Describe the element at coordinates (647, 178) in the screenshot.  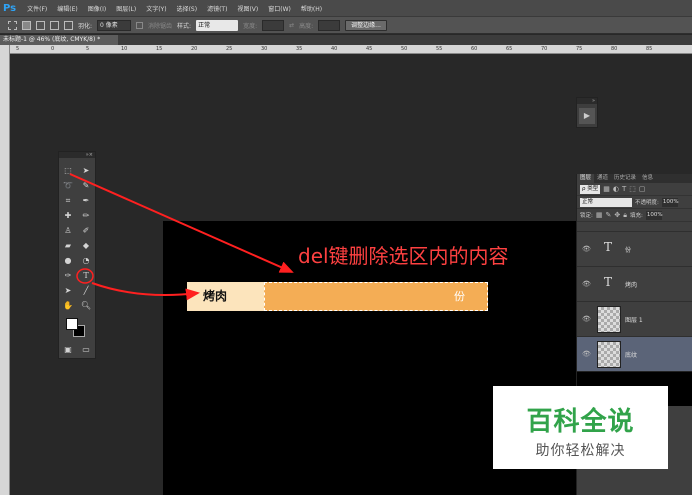
I see `tab-info: 信息` at that location.